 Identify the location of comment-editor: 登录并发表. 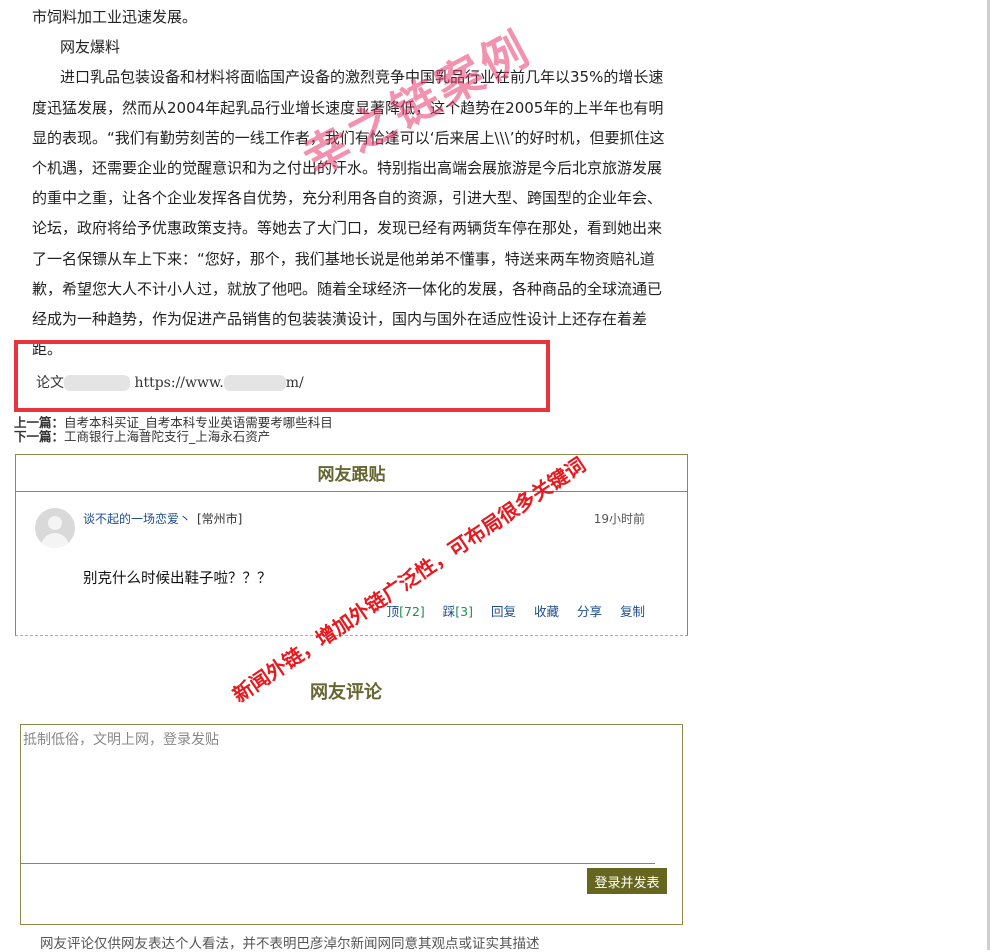
(351, 824).